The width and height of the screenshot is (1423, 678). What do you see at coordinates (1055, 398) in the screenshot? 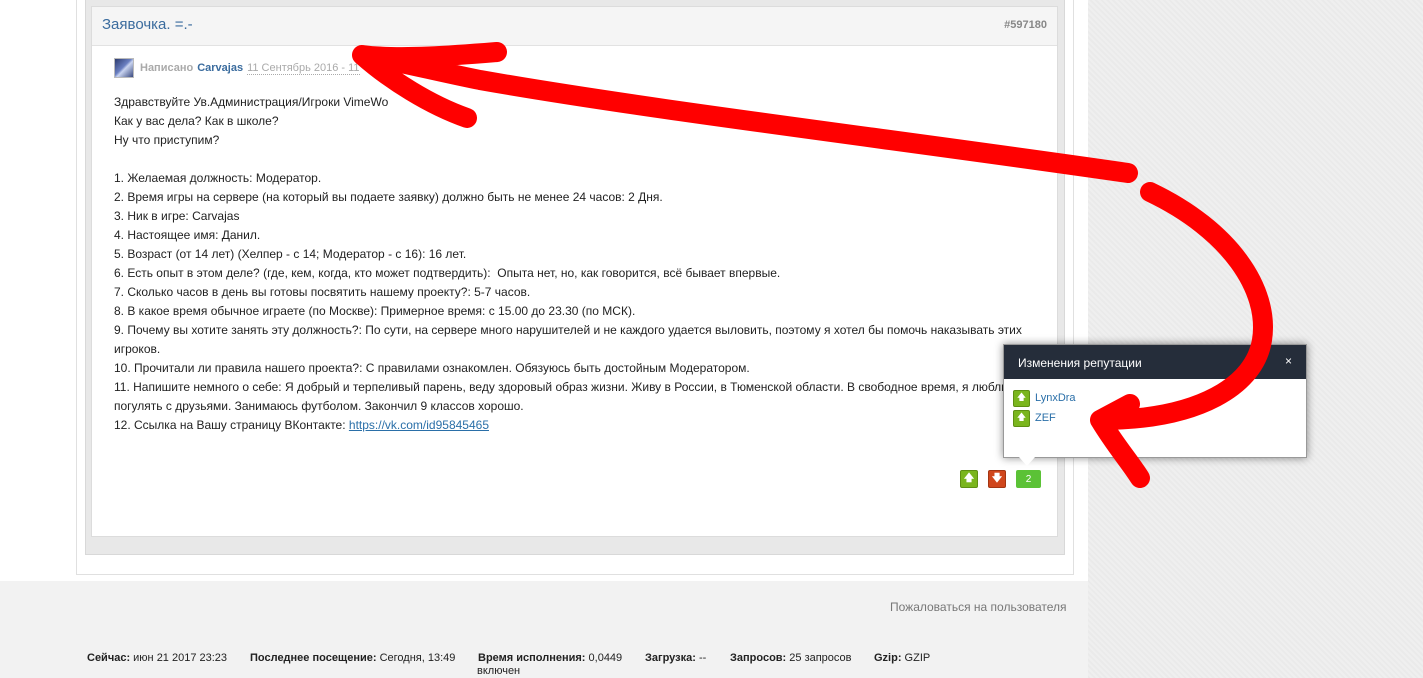
I see `user-link: LynxDra` at bounding box center [1055, 398].